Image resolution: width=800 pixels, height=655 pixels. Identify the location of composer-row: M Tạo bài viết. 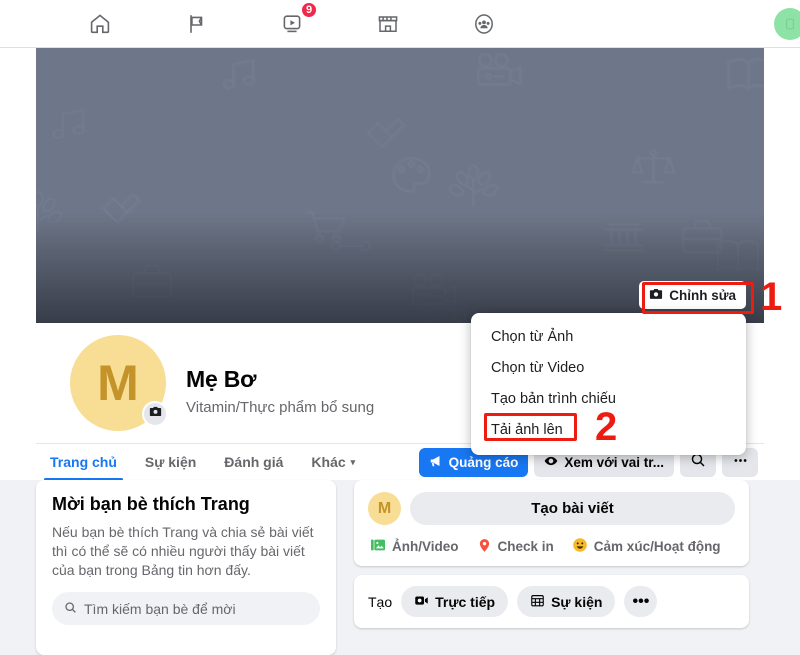
(551, 508).